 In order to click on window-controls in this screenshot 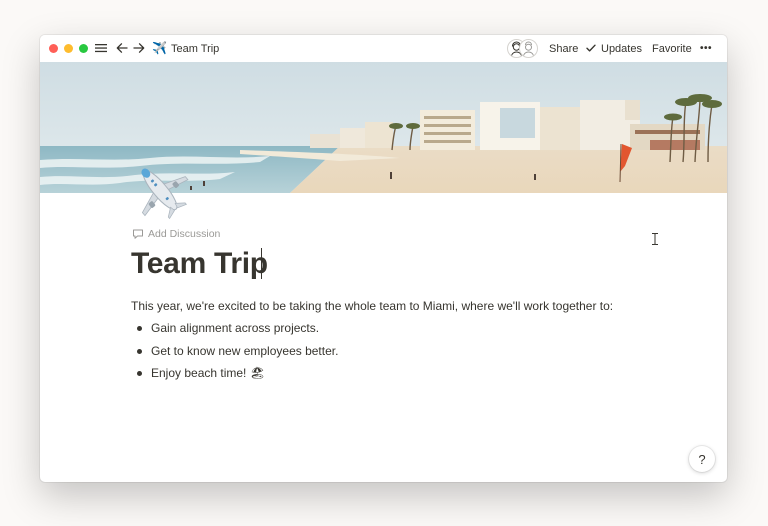, I will do `click(68, 48)`.